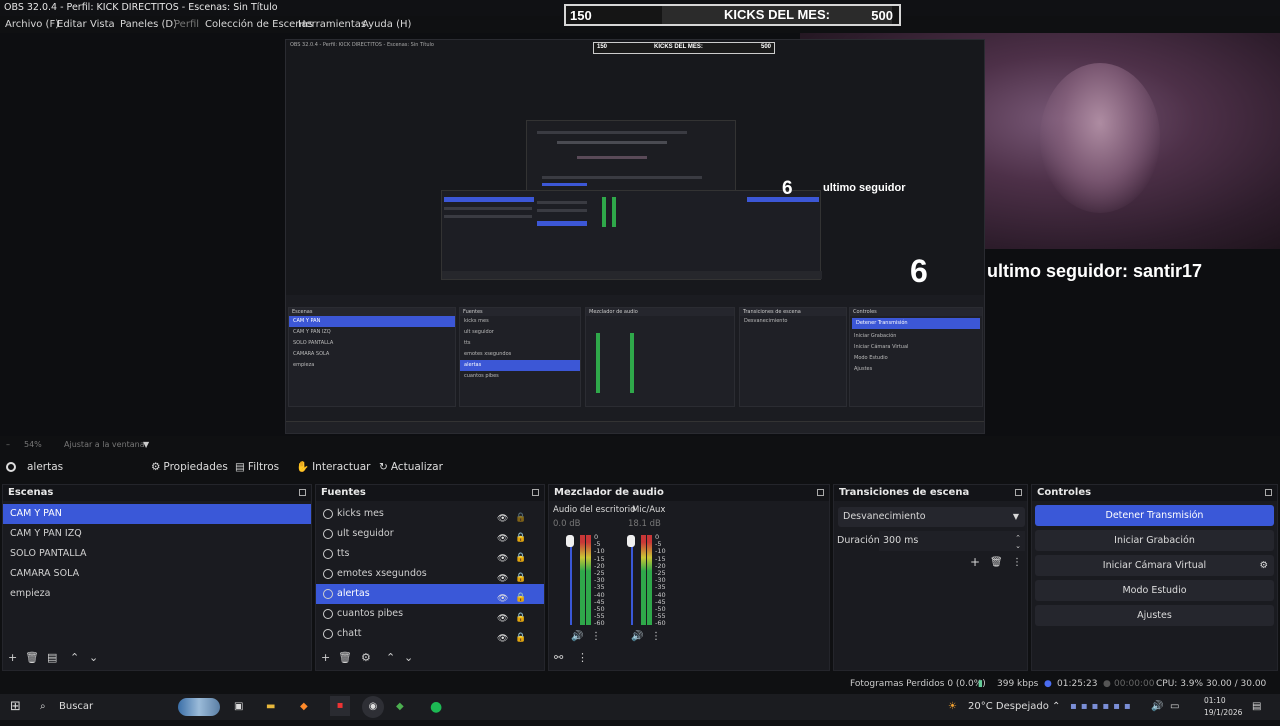  What do you see at coordinates (34, 467) in the screenshot?
I see `selected-source: alertas` at bounding box center [34, 467].